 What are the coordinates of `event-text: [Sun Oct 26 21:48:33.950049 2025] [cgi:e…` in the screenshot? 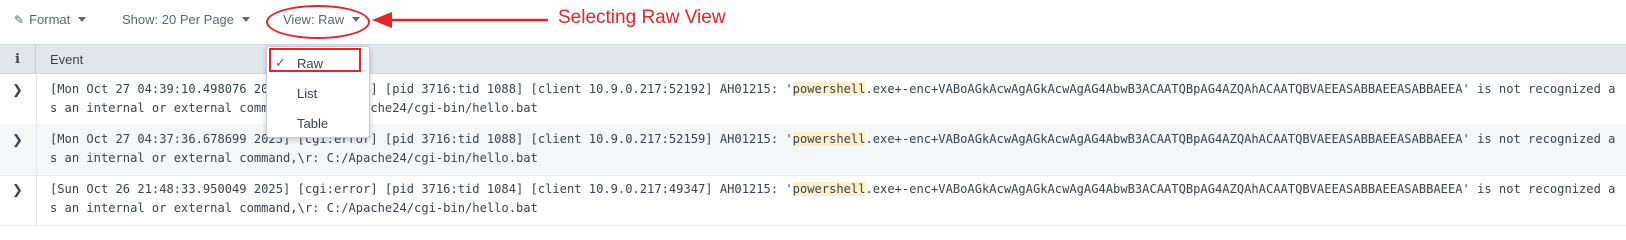 It's located at (833, 198).